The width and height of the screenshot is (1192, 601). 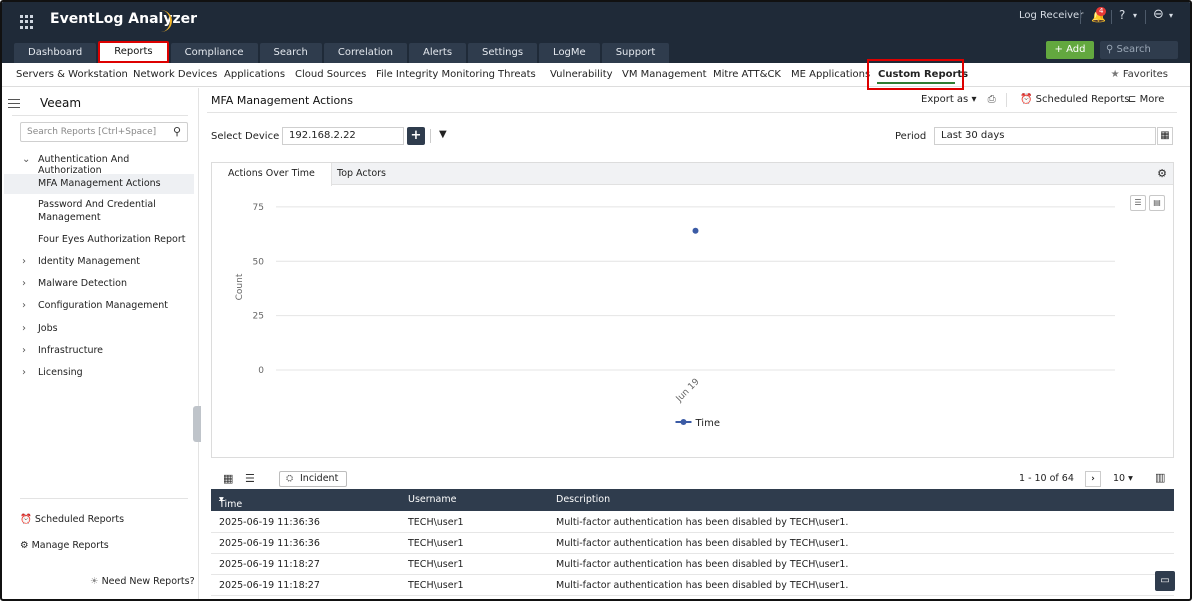 I want to click on export-dropdown: Export as ▾ ⎙, so click(x=958, y=99).